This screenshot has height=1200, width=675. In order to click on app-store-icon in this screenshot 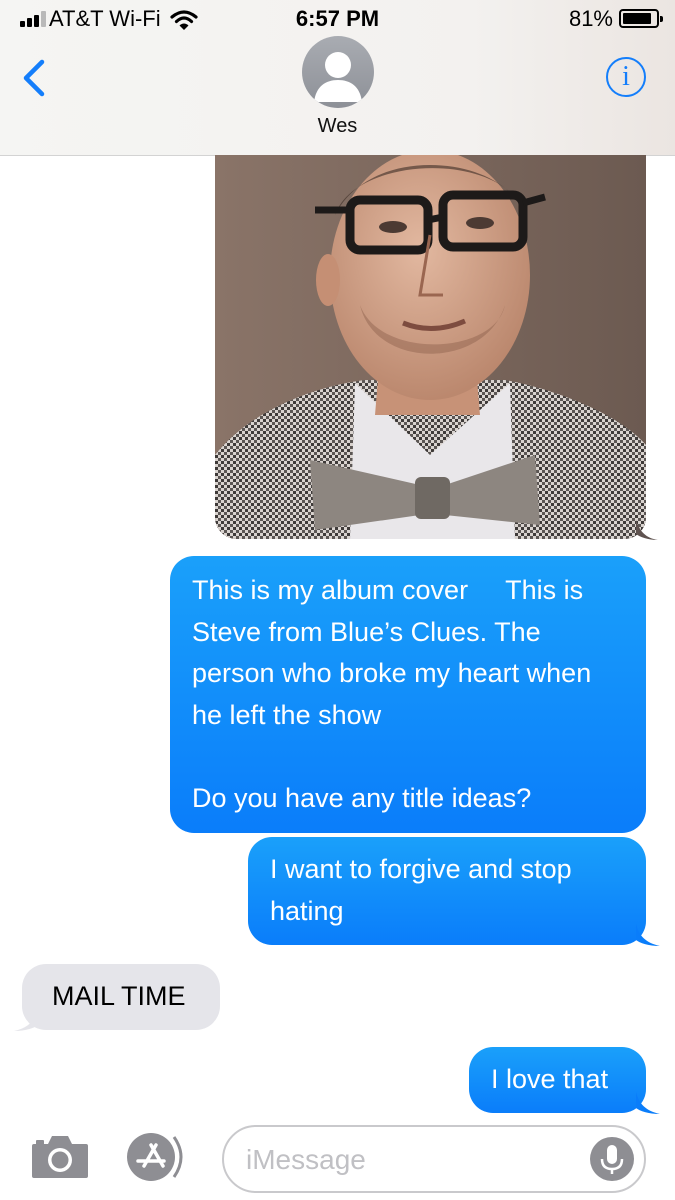, I will do `click(157, 1157)`.